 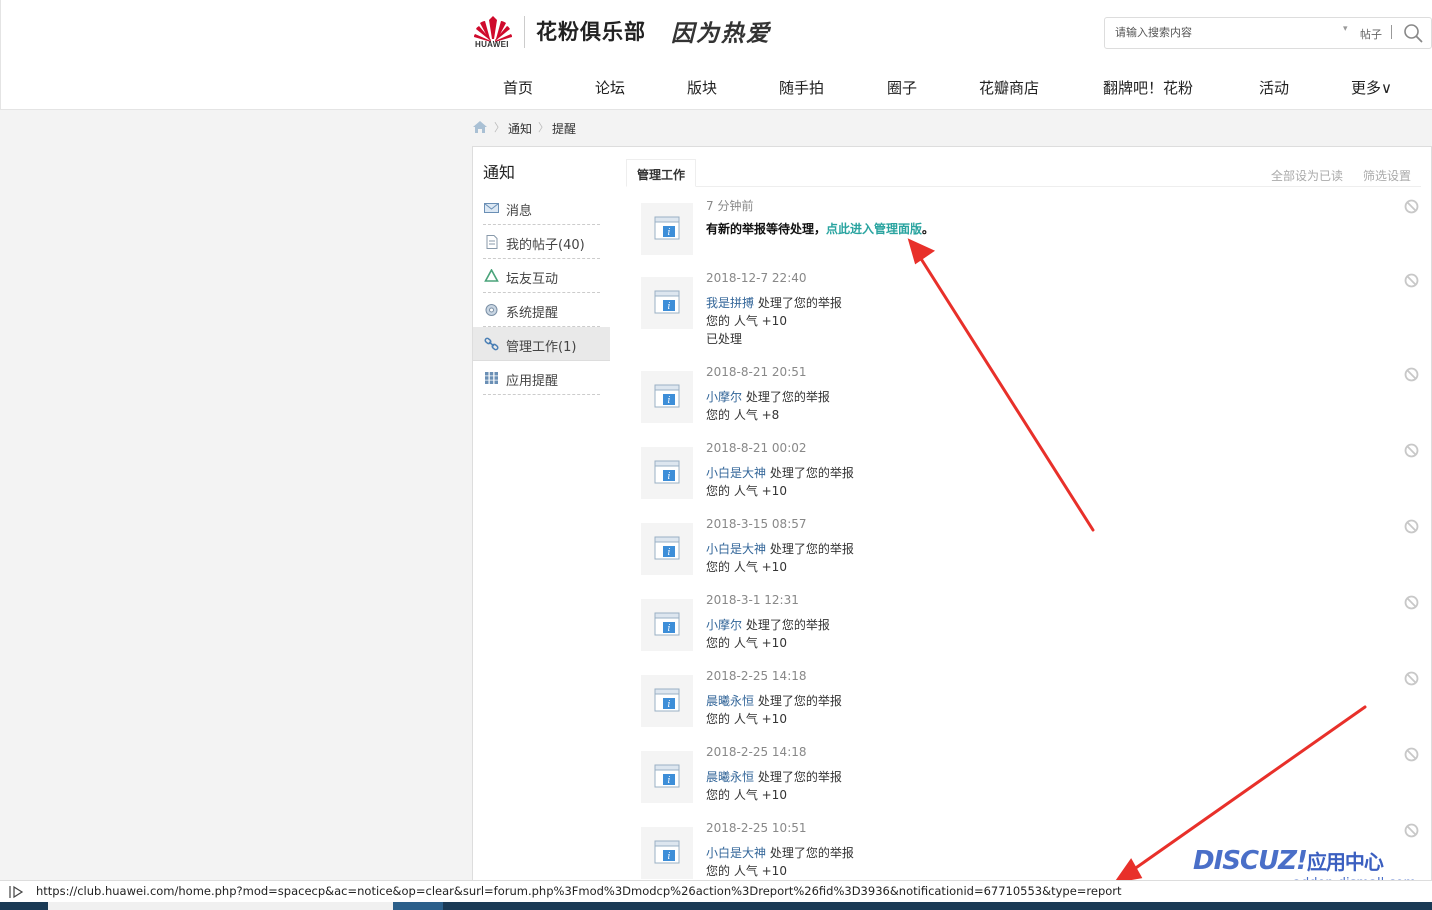 What do you see at coordinates (1225, 32) in the screenshot?
I see `search-input` at bounding box center [1225, 32].